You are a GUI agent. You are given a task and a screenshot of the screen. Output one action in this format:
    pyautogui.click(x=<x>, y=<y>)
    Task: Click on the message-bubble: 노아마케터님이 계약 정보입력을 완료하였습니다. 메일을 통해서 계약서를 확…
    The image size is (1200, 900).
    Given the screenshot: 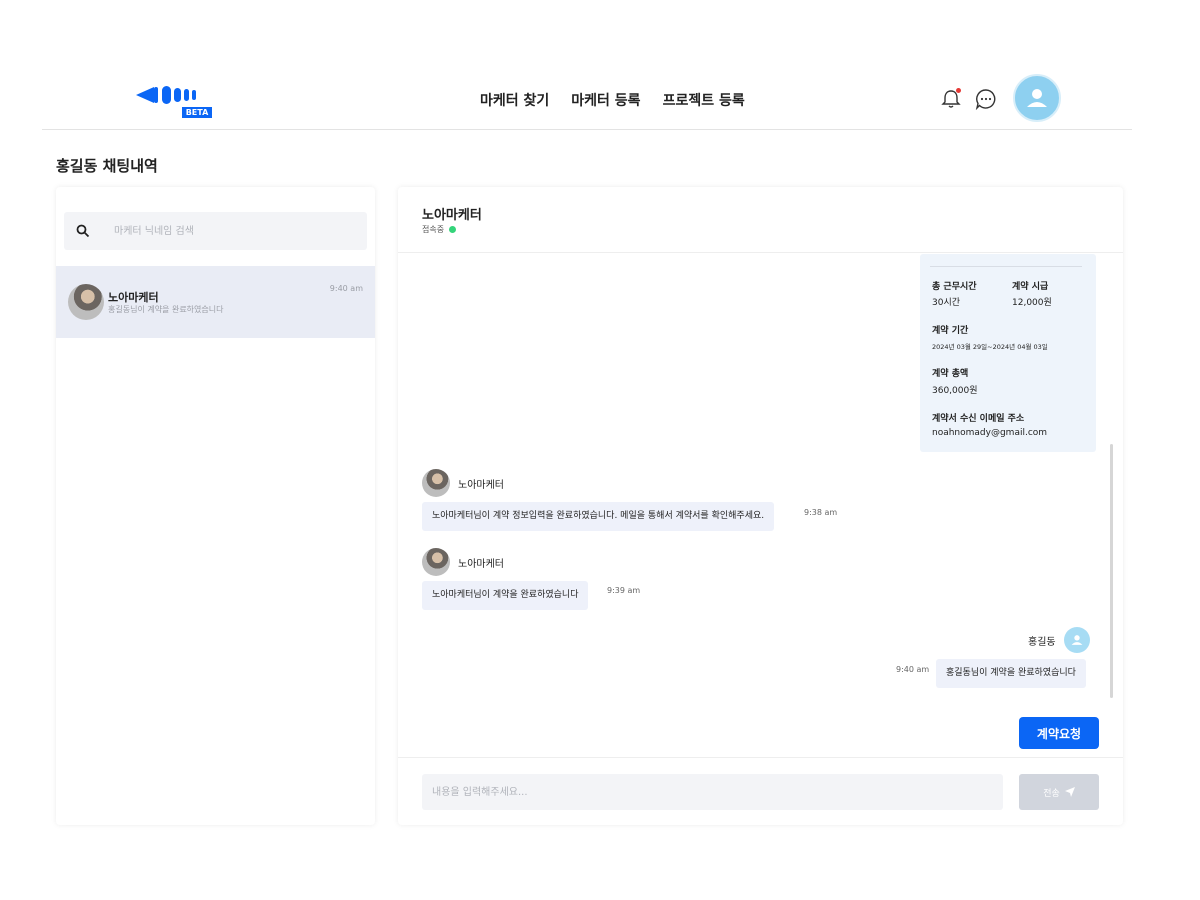 What is the action you would take?
    pyautogui.click(x=598, y=516)
    